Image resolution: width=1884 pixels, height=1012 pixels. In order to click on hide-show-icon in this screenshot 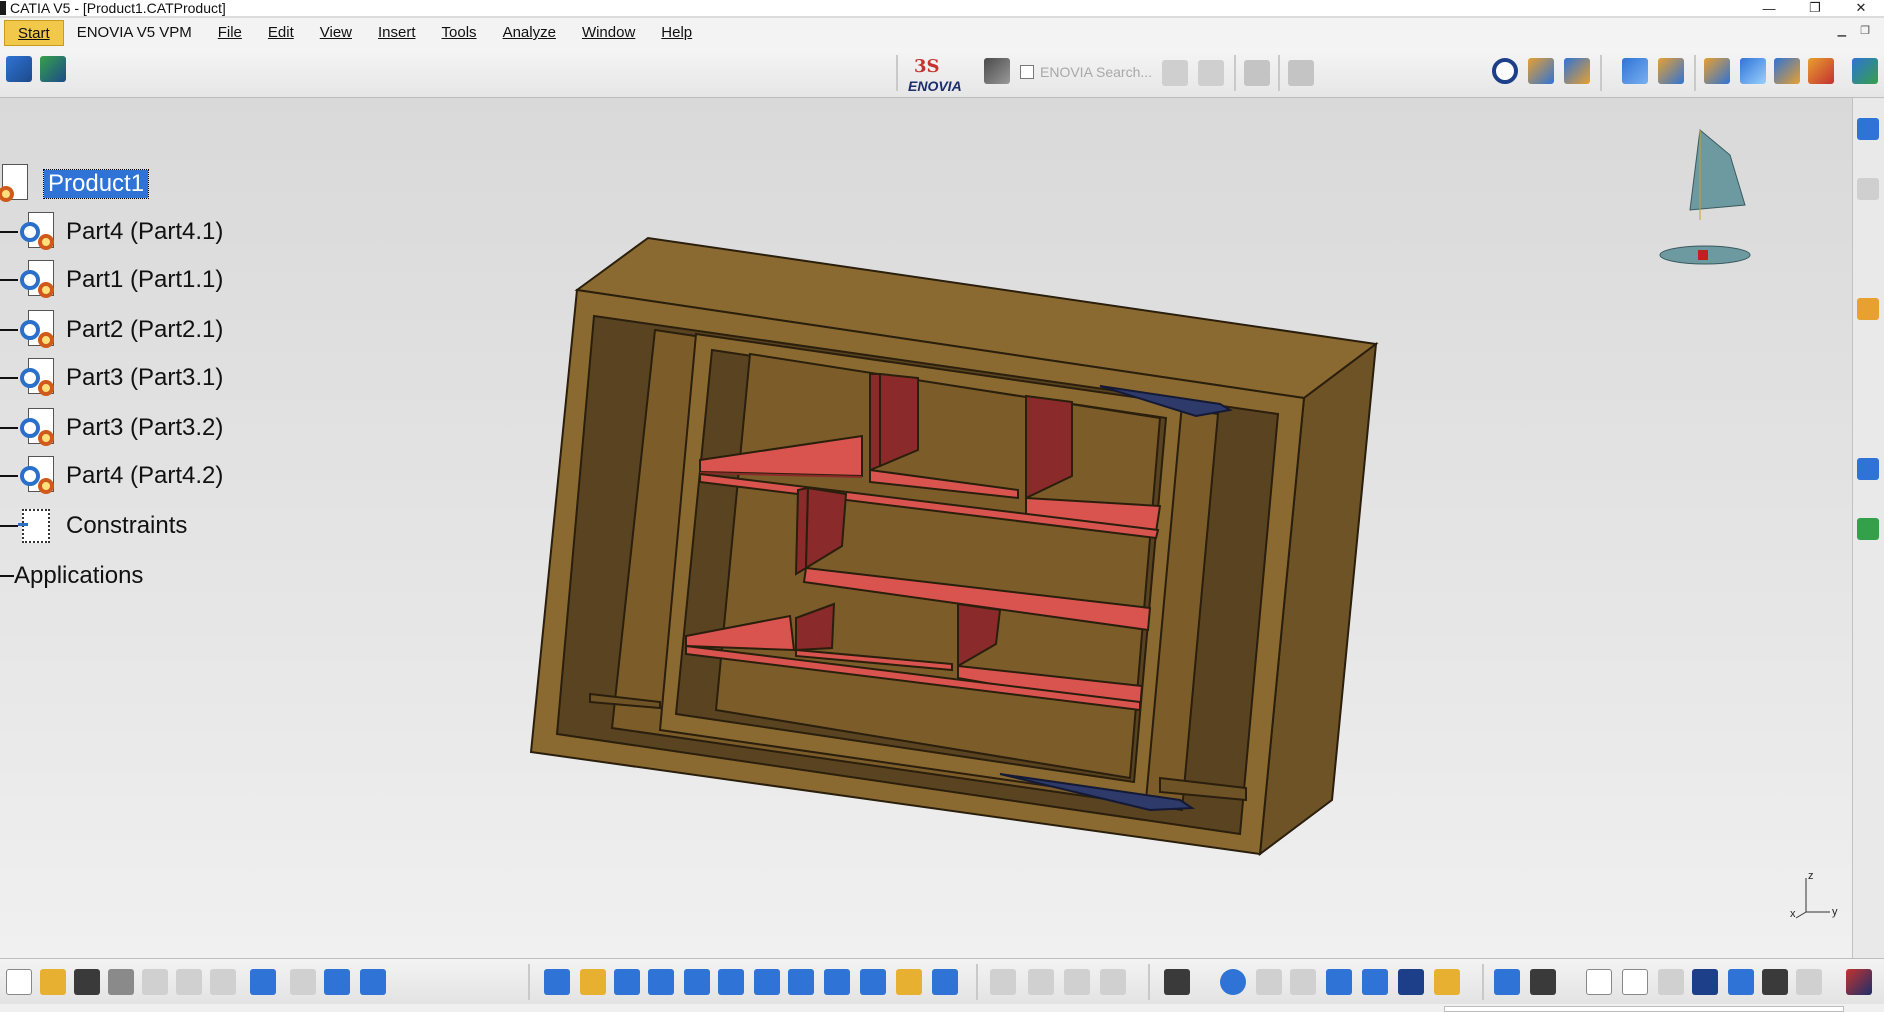, I will do `click(909, 982)`.